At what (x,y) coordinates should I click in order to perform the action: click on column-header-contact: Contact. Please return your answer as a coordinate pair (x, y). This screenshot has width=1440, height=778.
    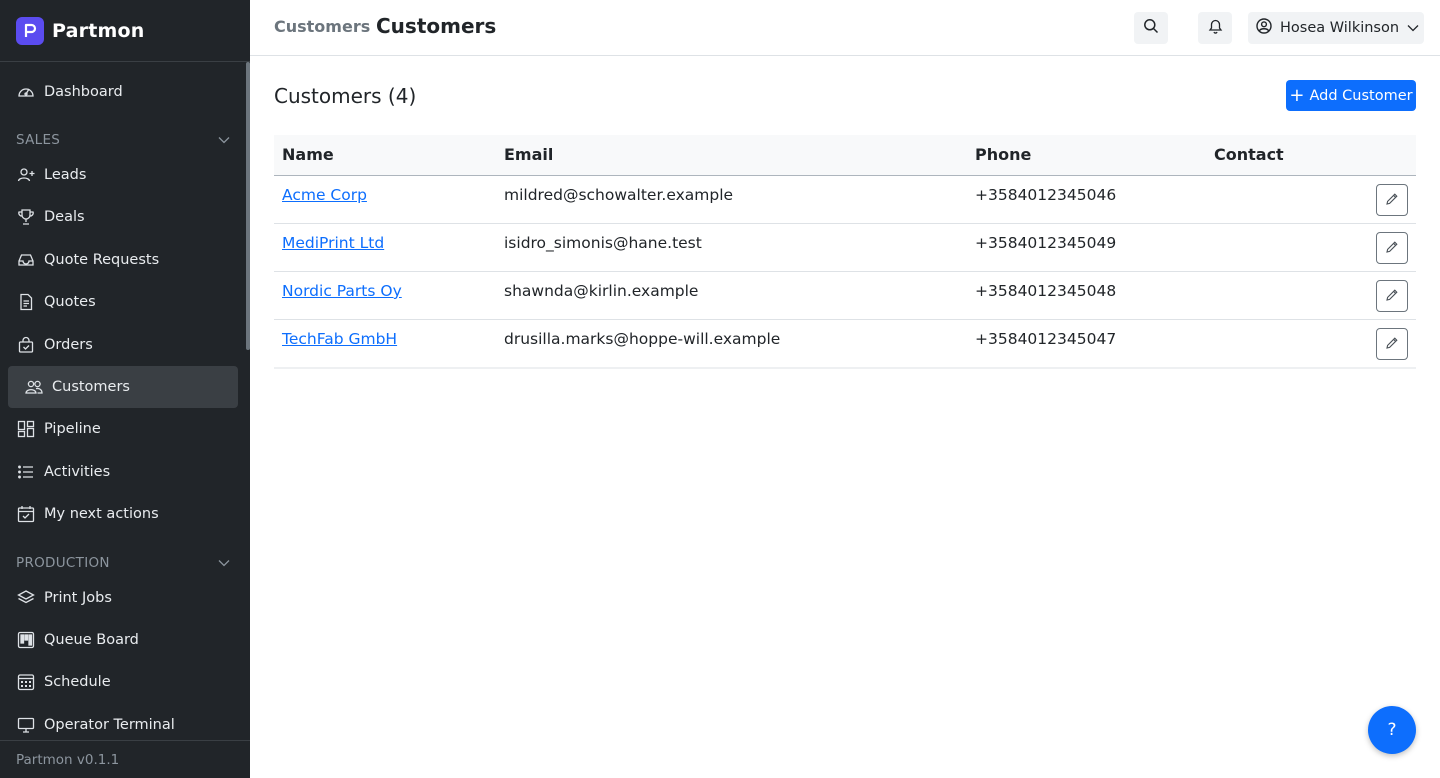
    Looking at the image, I should click on (1249, 154).